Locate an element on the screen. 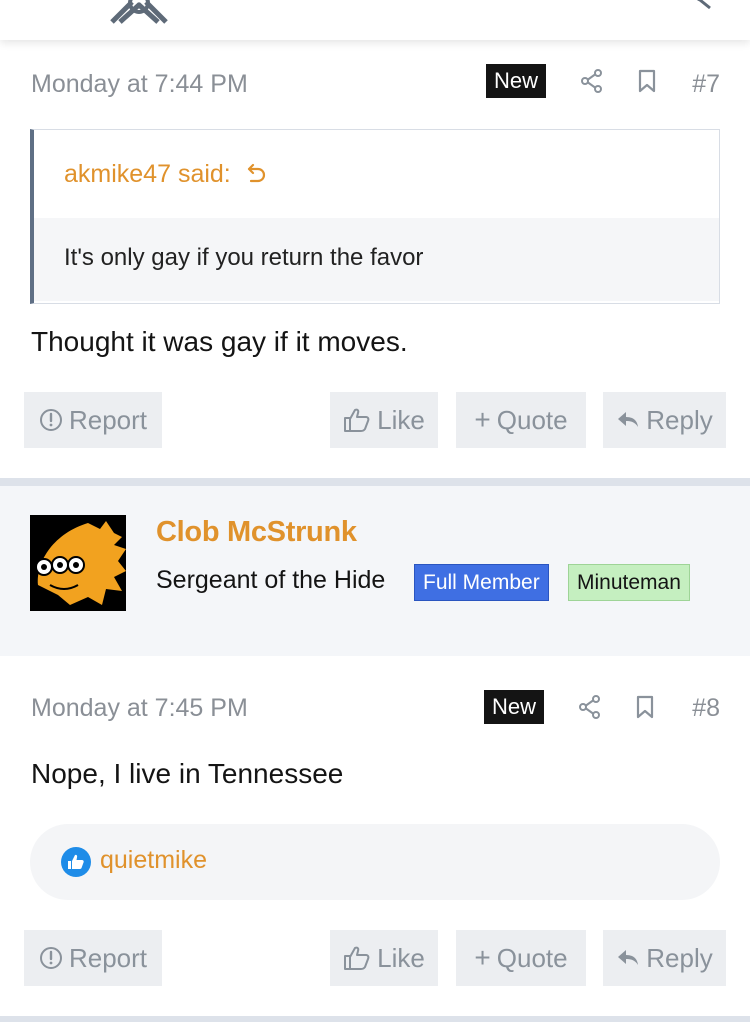  post-meta: Monday at 7:45 PM New #8 is located at coordinates (375, 708).